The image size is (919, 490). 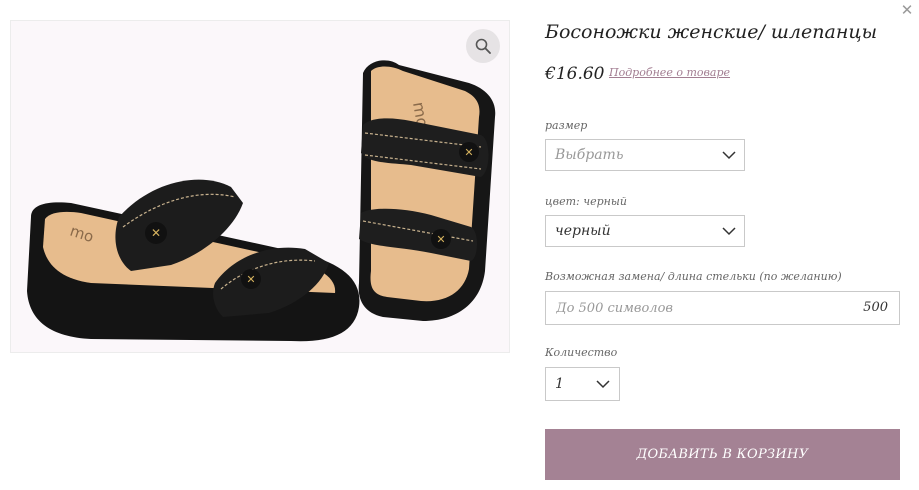 I want to click on product-title: Босоножки женские/ шлепанцы, so click(x=711, y=32).